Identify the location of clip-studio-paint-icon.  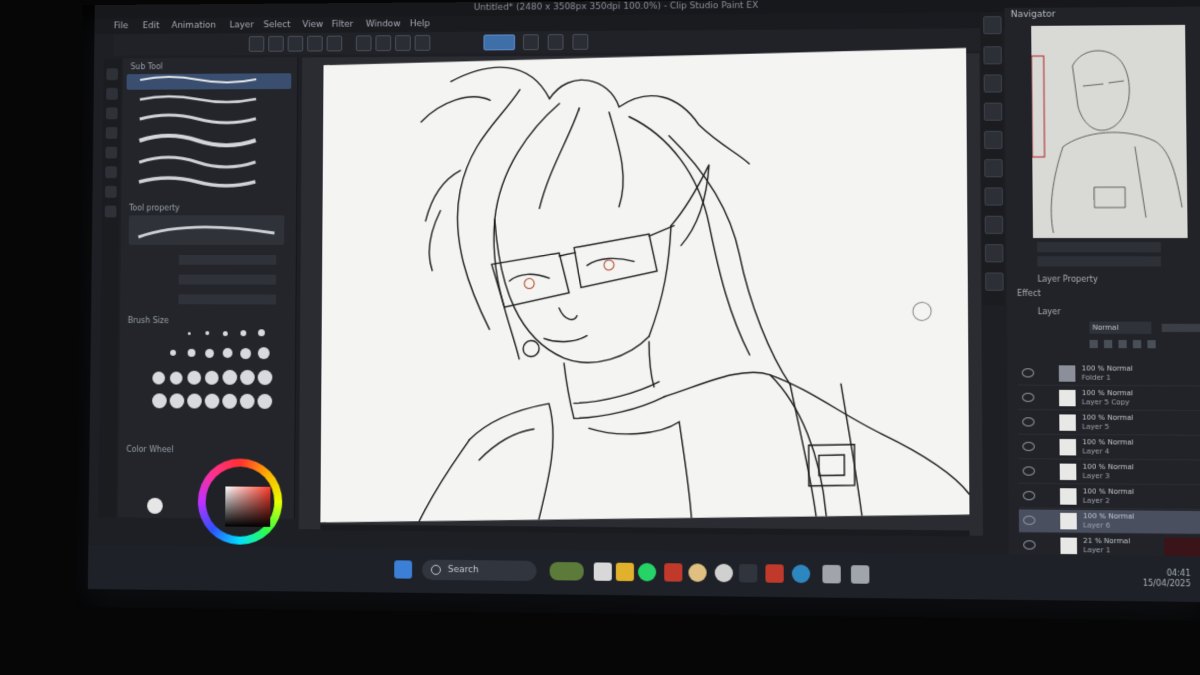
(860, 574).